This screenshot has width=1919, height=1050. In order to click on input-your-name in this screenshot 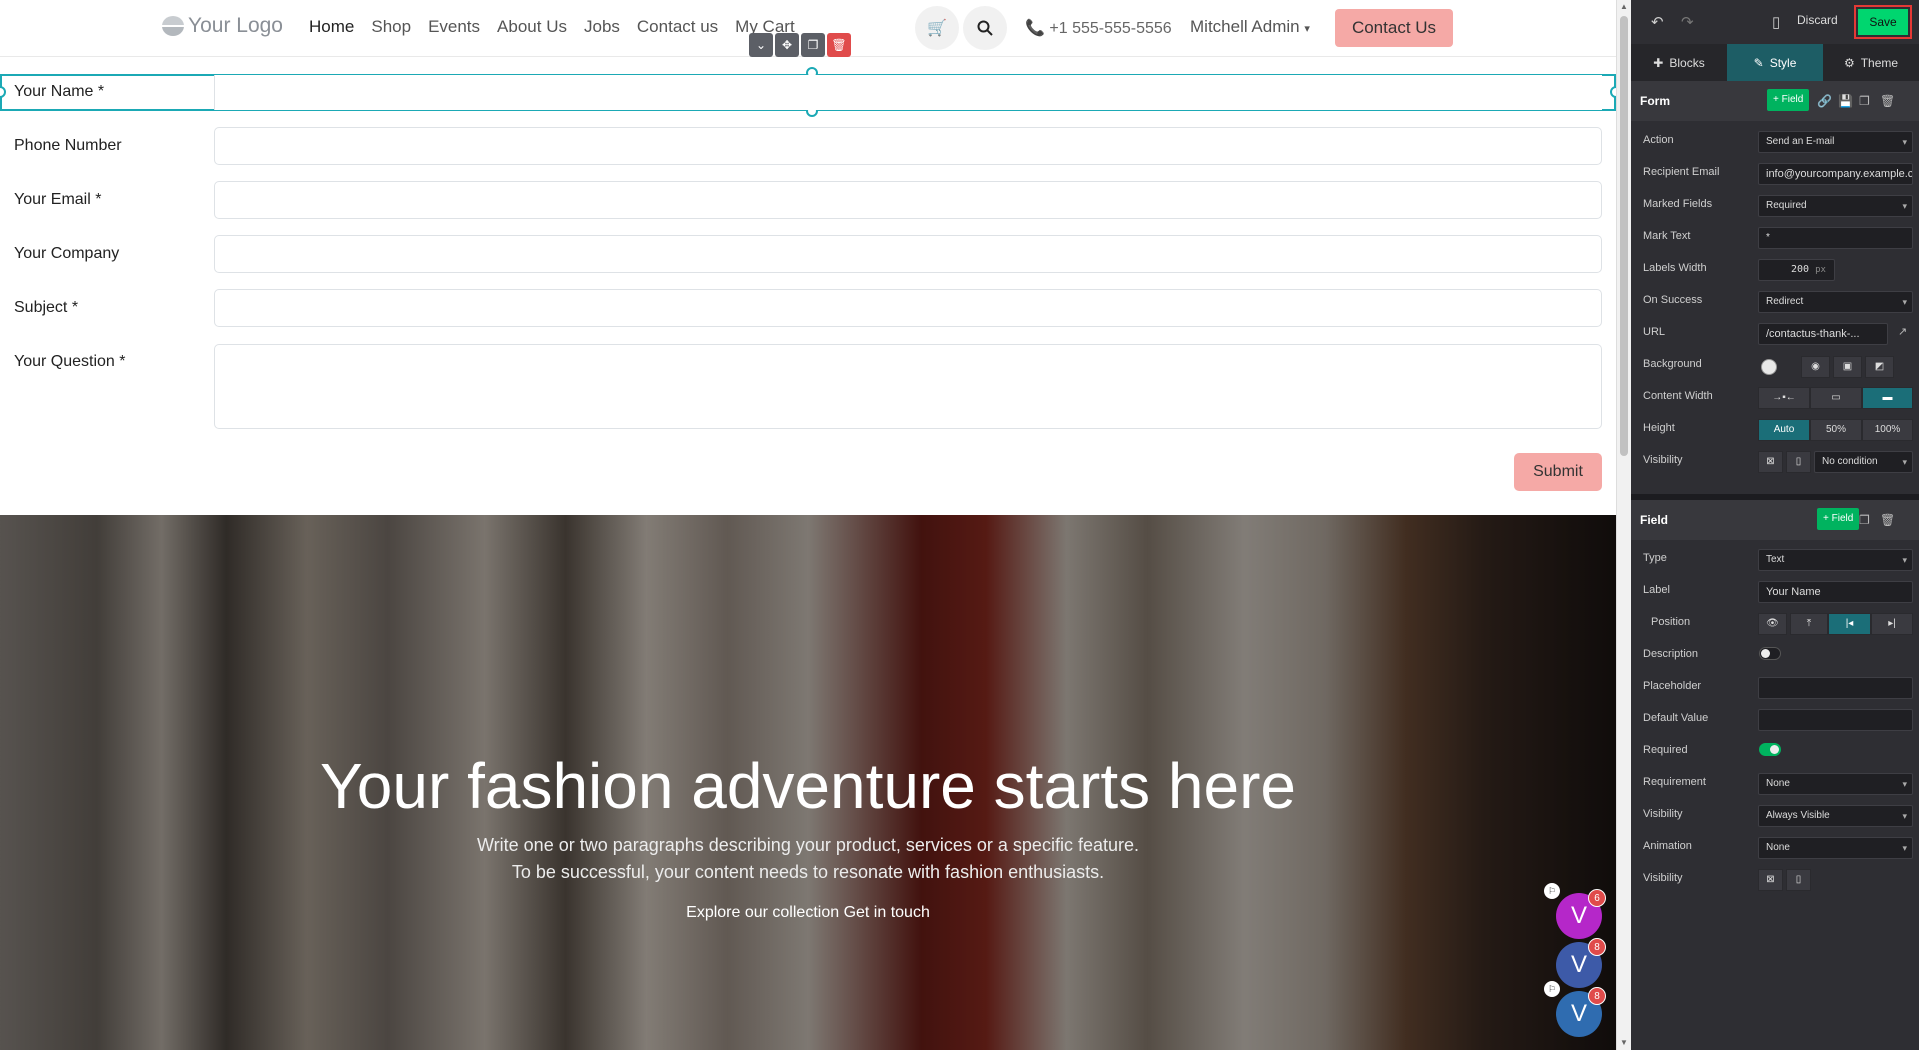, I will do `click(908, 92)`.